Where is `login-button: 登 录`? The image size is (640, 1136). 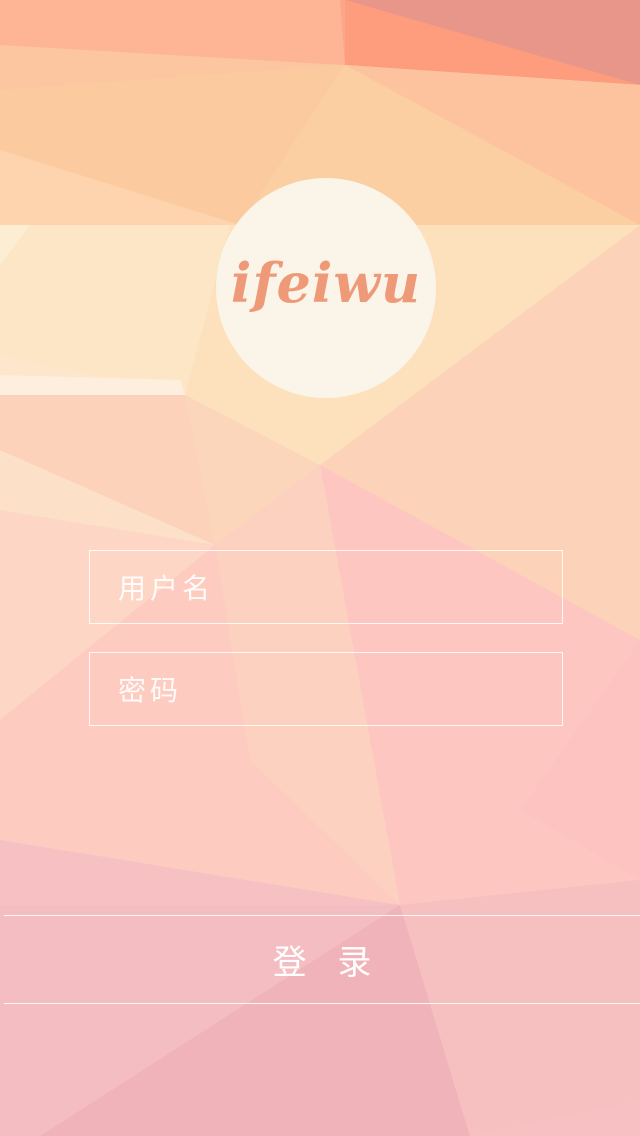 login-button: 登 录 is located at coordinates (322, 959).